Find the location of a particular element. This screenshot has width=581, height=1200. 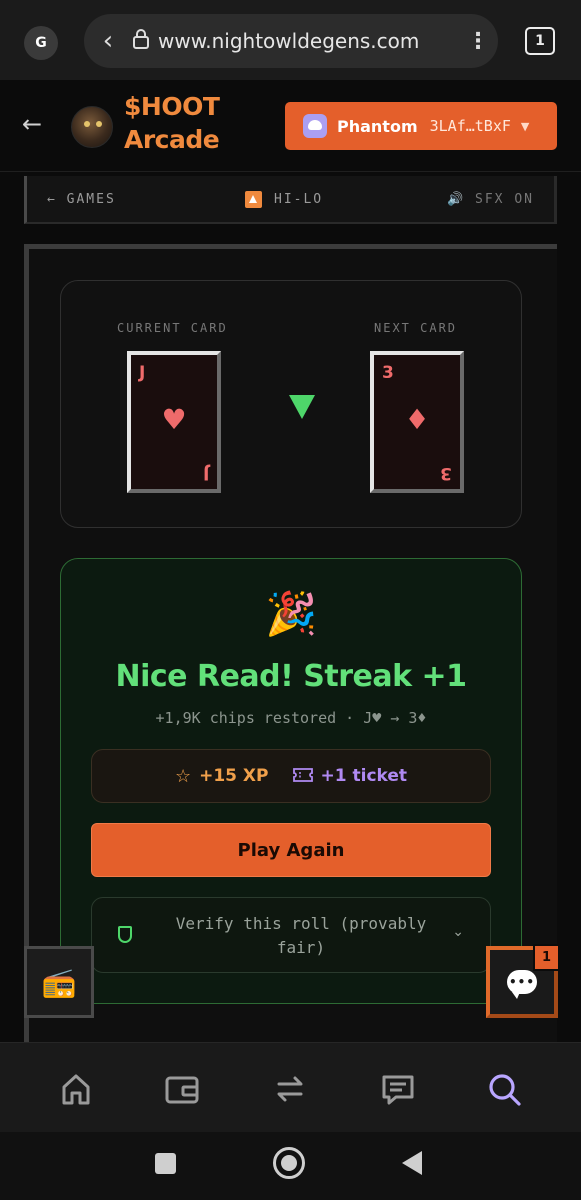

current-card-label: CURRENT CARD is located at coordinates (172, 328).